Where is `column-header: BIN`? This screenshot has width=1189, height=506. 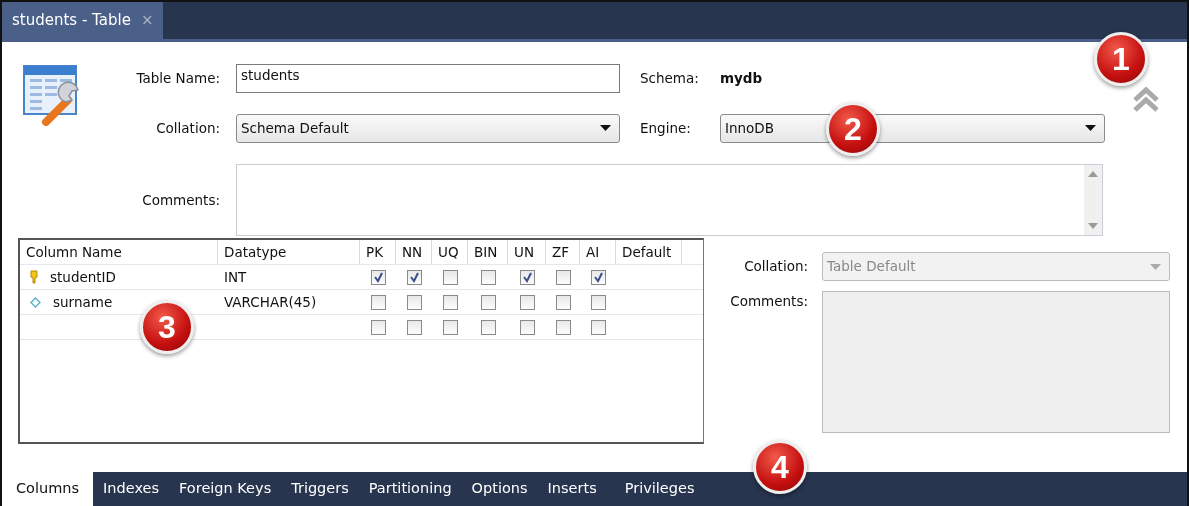
column-header: BIN is located at coordinates (488, 252).